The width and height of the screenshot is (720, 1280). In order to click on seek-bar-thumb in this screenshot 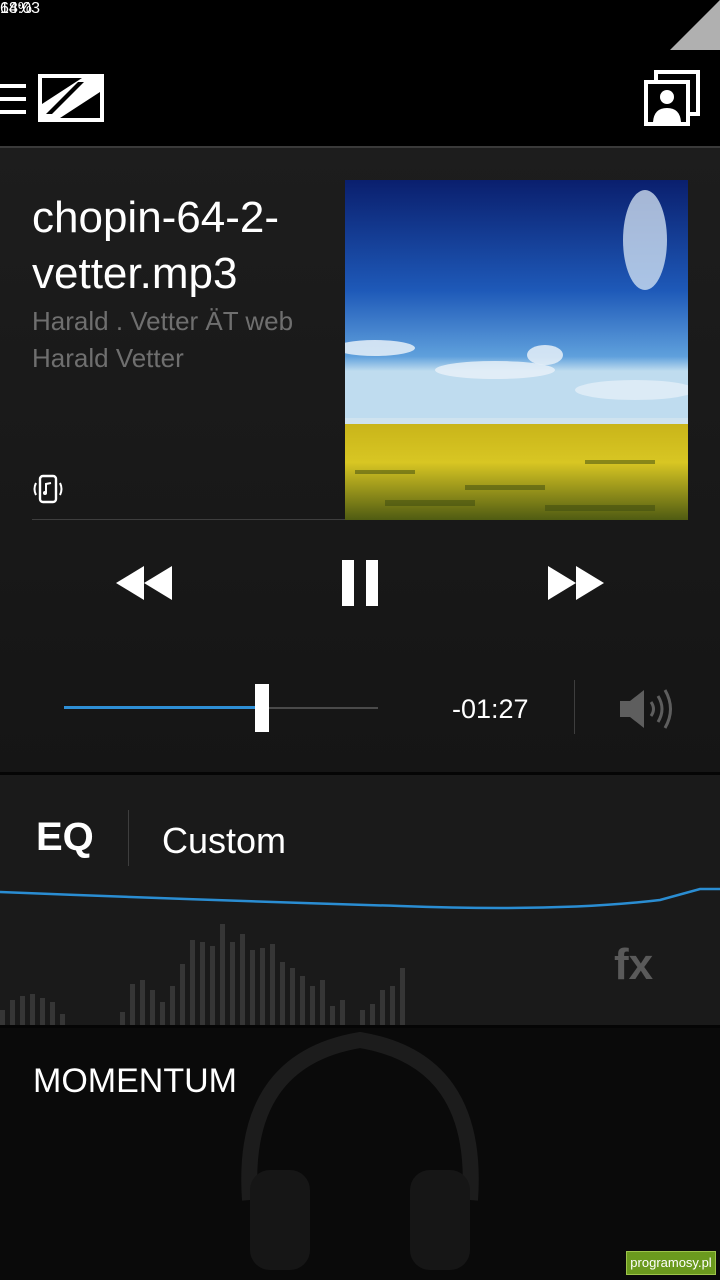, I will do `click(262, 708)`.